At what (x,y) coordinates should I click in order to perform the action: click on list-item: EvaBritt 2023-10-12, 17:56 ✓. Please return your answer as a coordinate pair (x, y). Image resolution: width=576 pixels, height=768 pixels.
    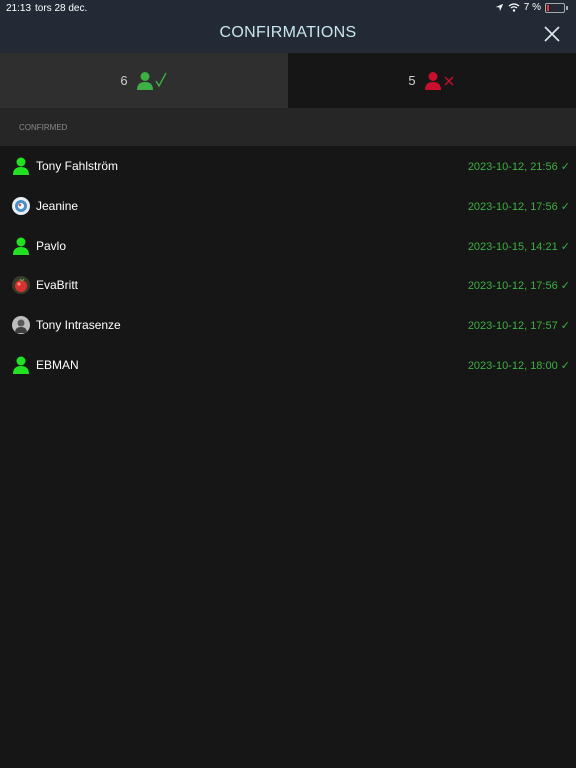
    Looking at the image, I should click on (288, 285).